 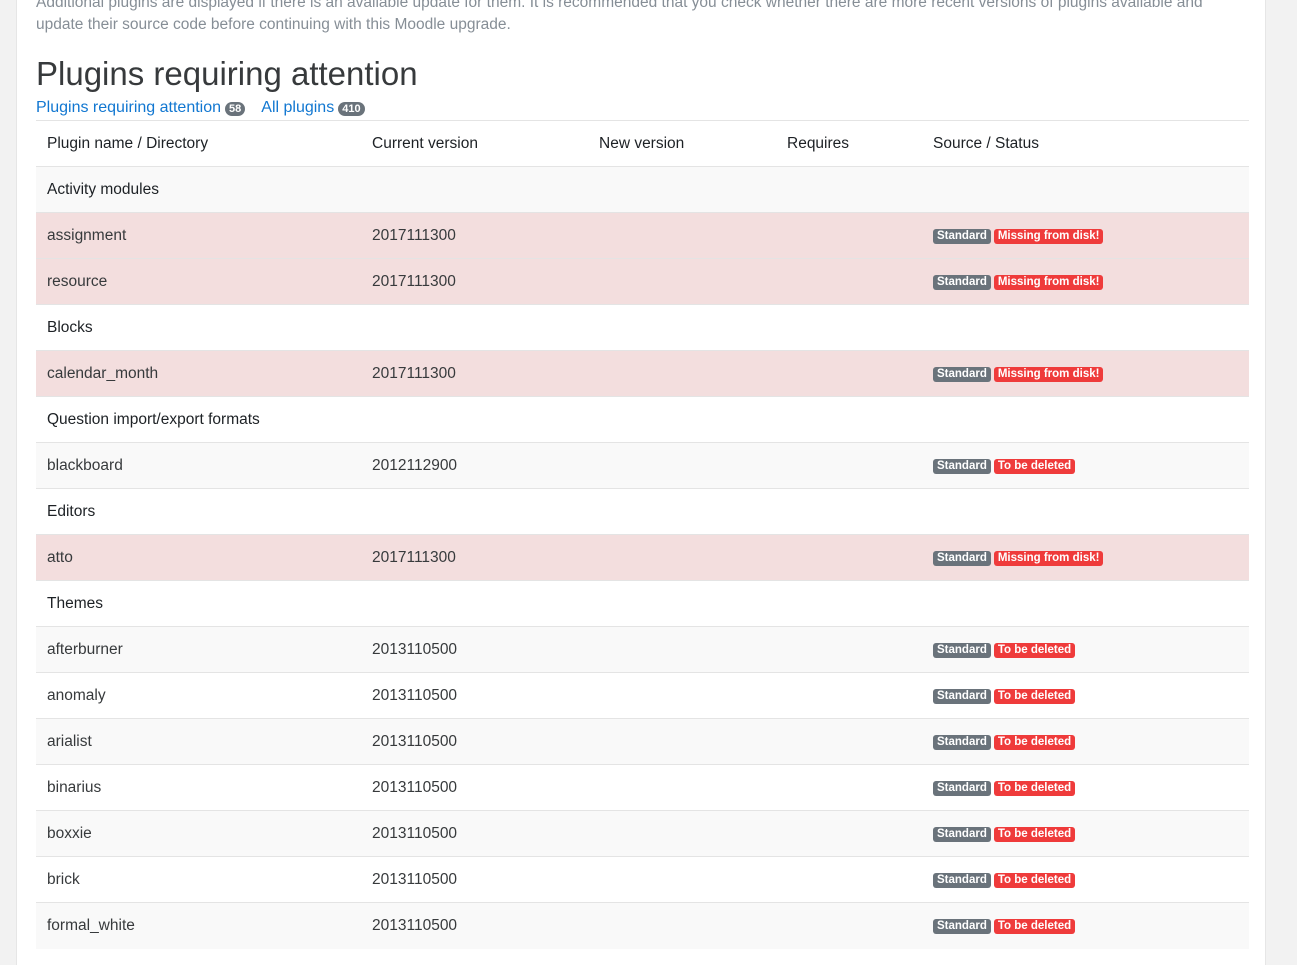 I want to click on current-version-cell: 2012112900, so click(x=474, y=465).